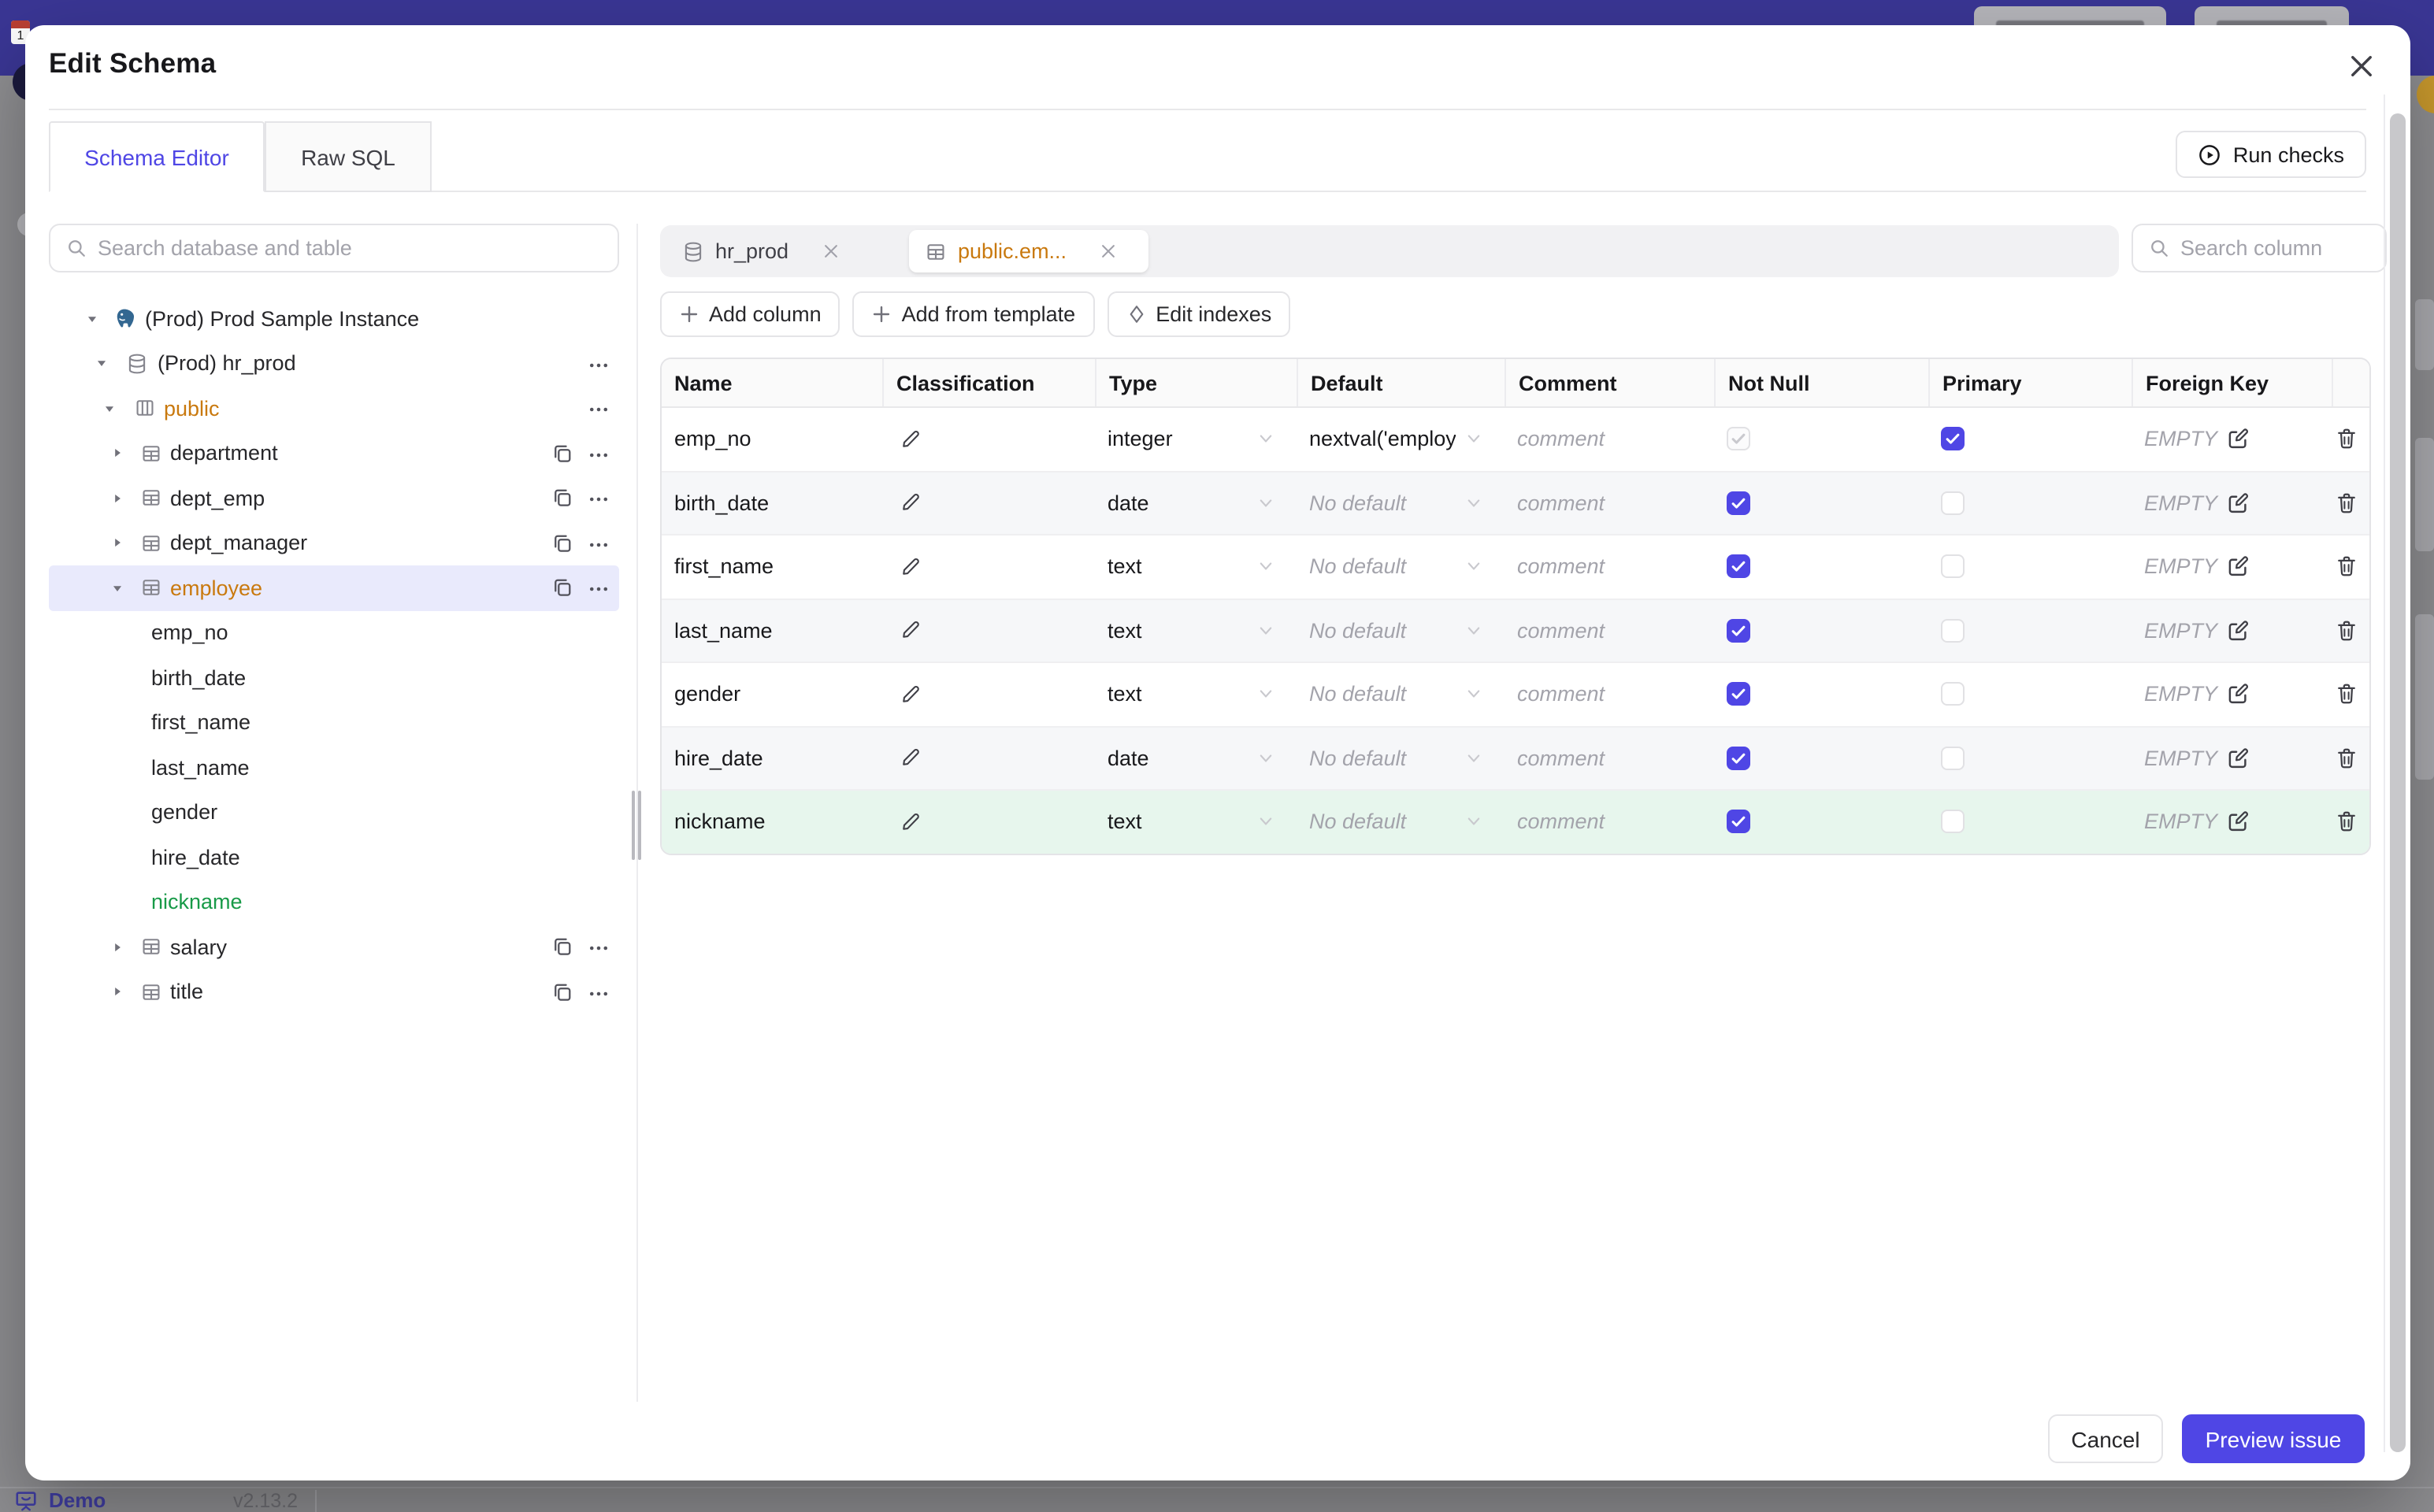 Image resolution: width=2434 pixels, height=1512 pixels. I want to click on default-select: nextval('employ, so click(1401, 439).